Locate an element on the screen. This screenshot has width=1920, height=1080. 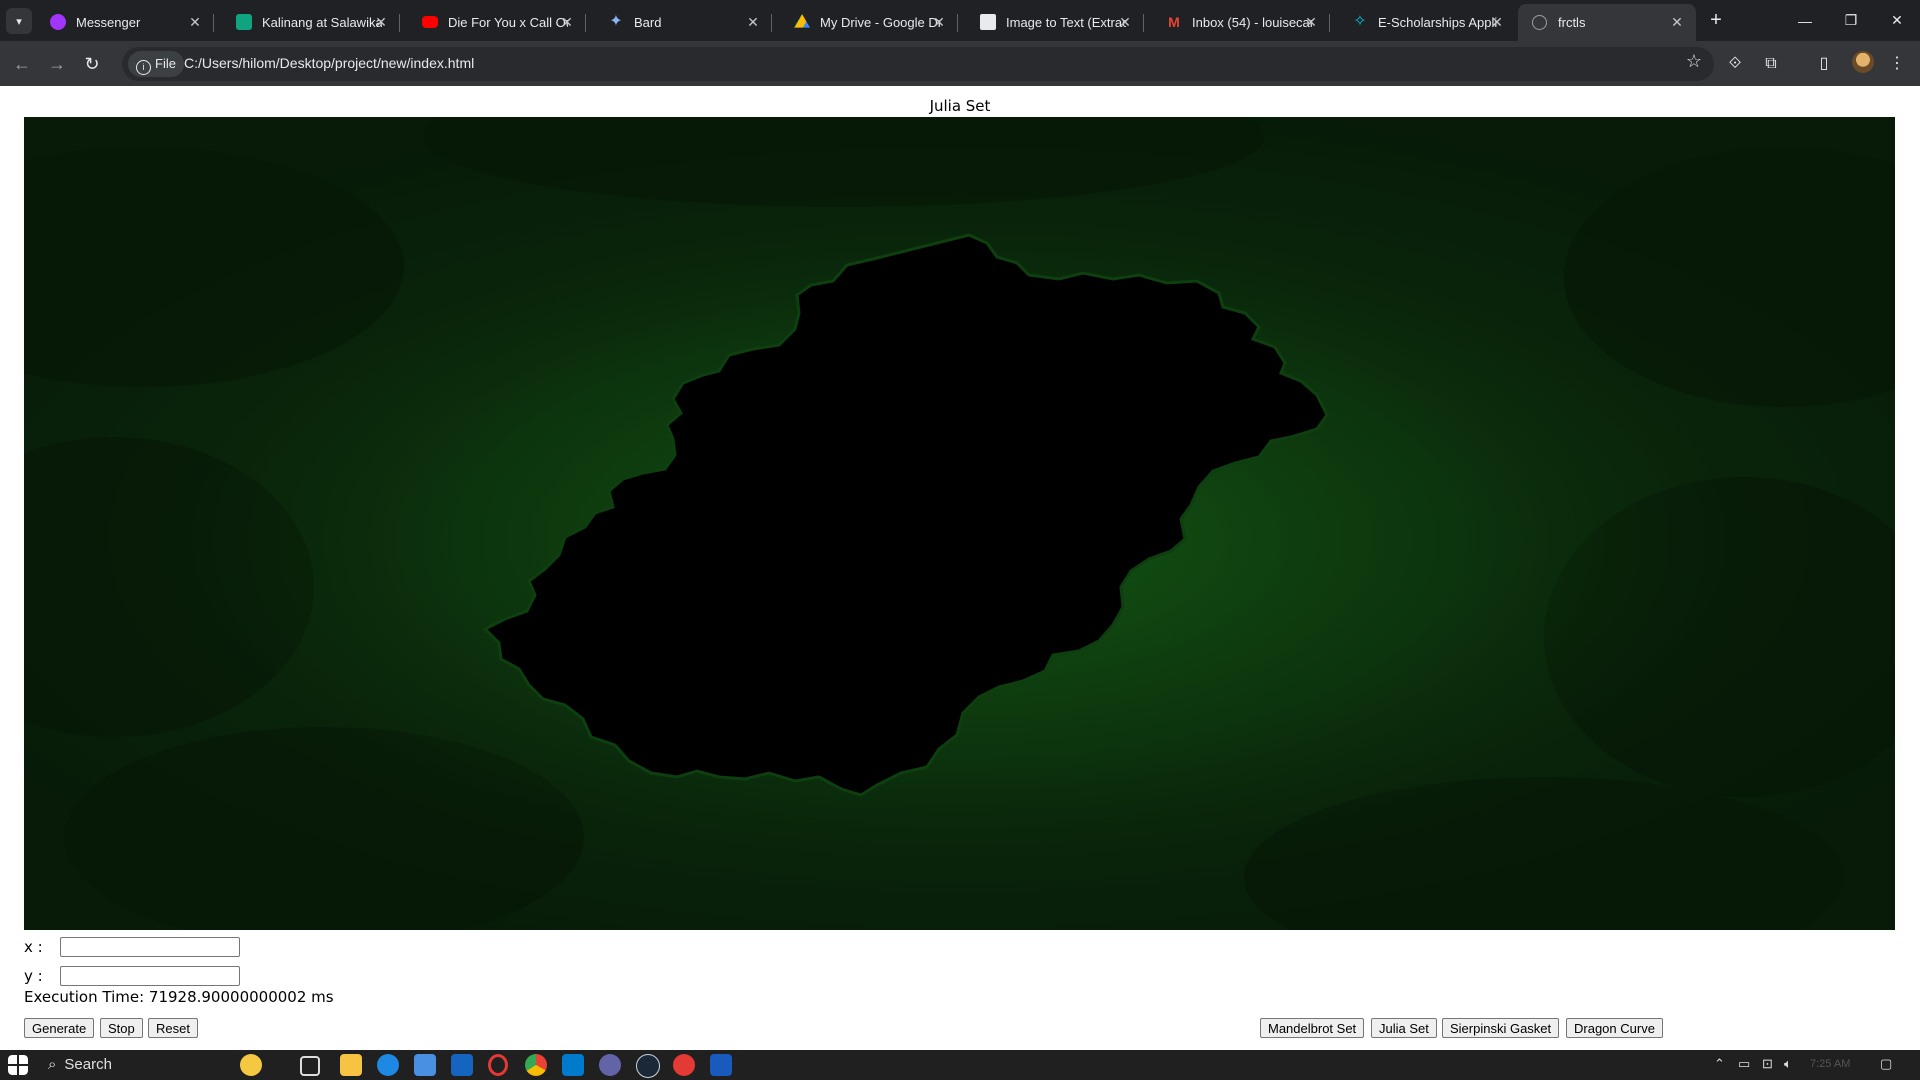
minimize-button: — is located at coordinates (1805, 20).